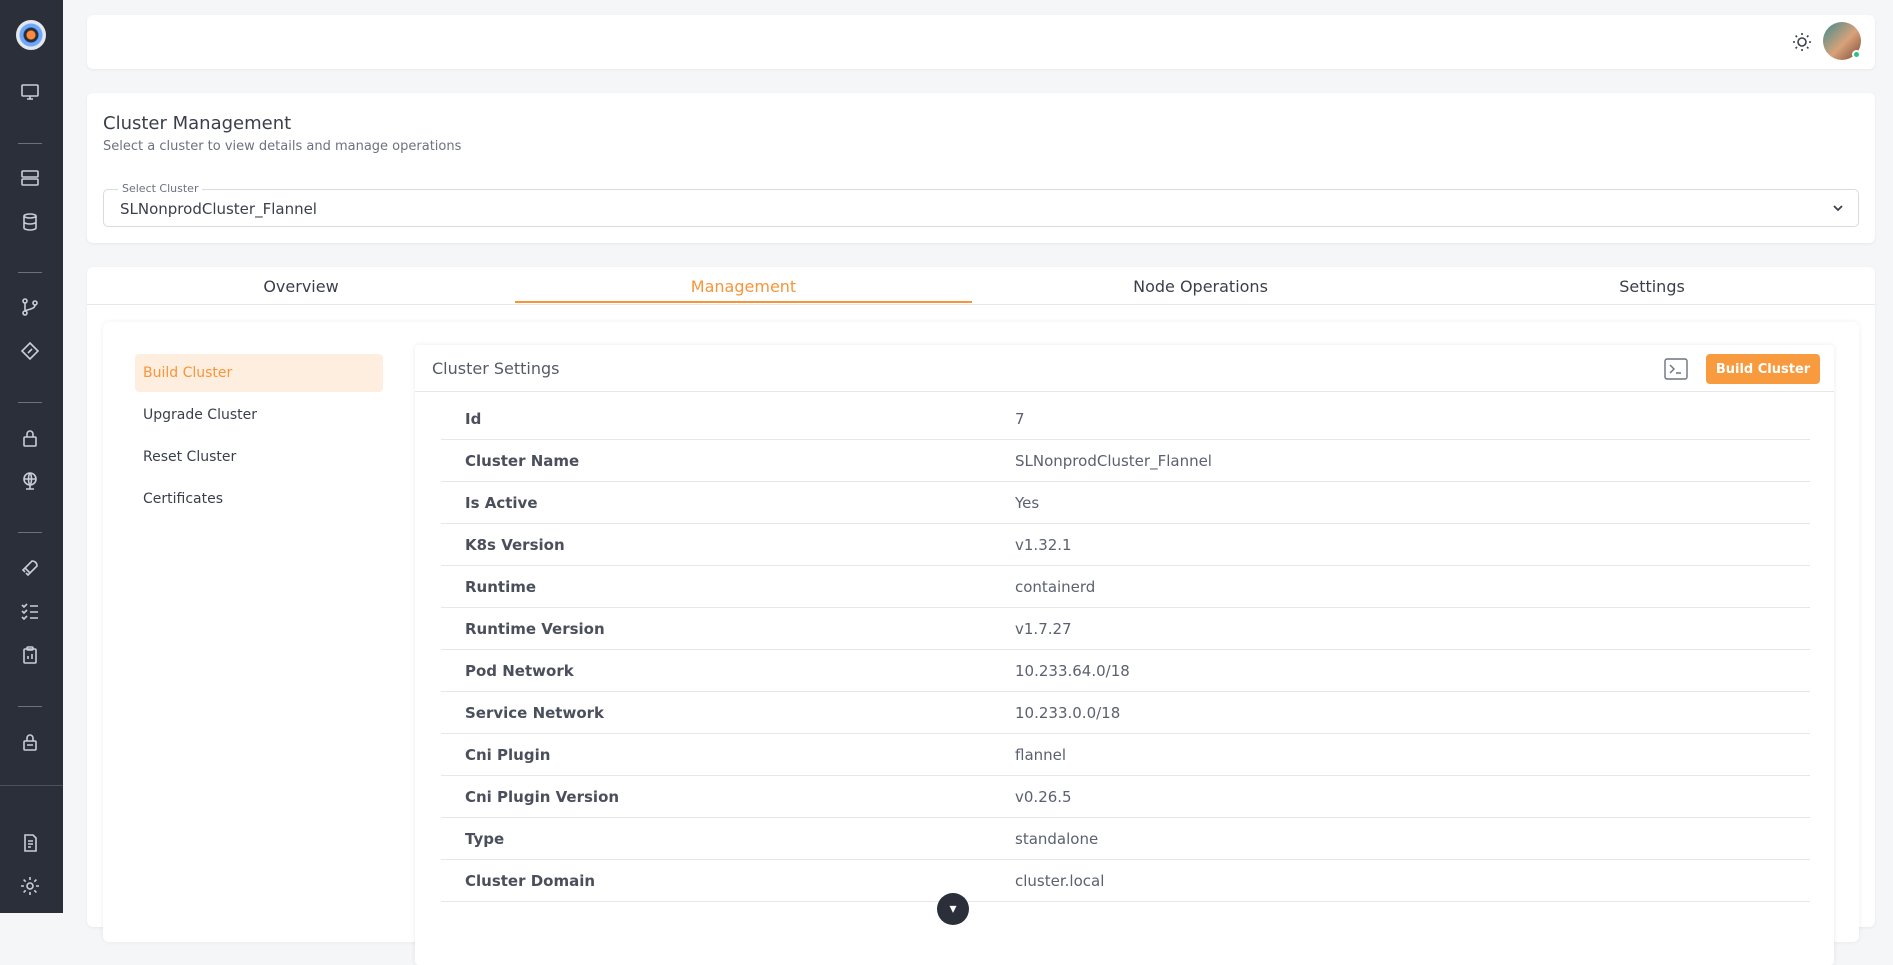 Image resolution: width=1893 pixels, height=965 pixels. I want to click on row-key: Pod Network, so click(519, 670).